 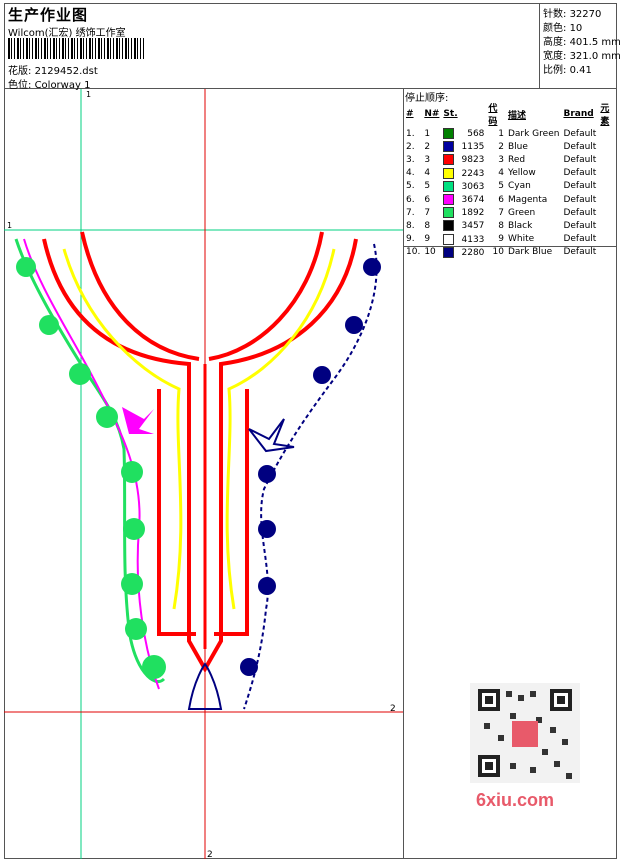 I want to click on row-index: 10., so click(x=413, y=252).